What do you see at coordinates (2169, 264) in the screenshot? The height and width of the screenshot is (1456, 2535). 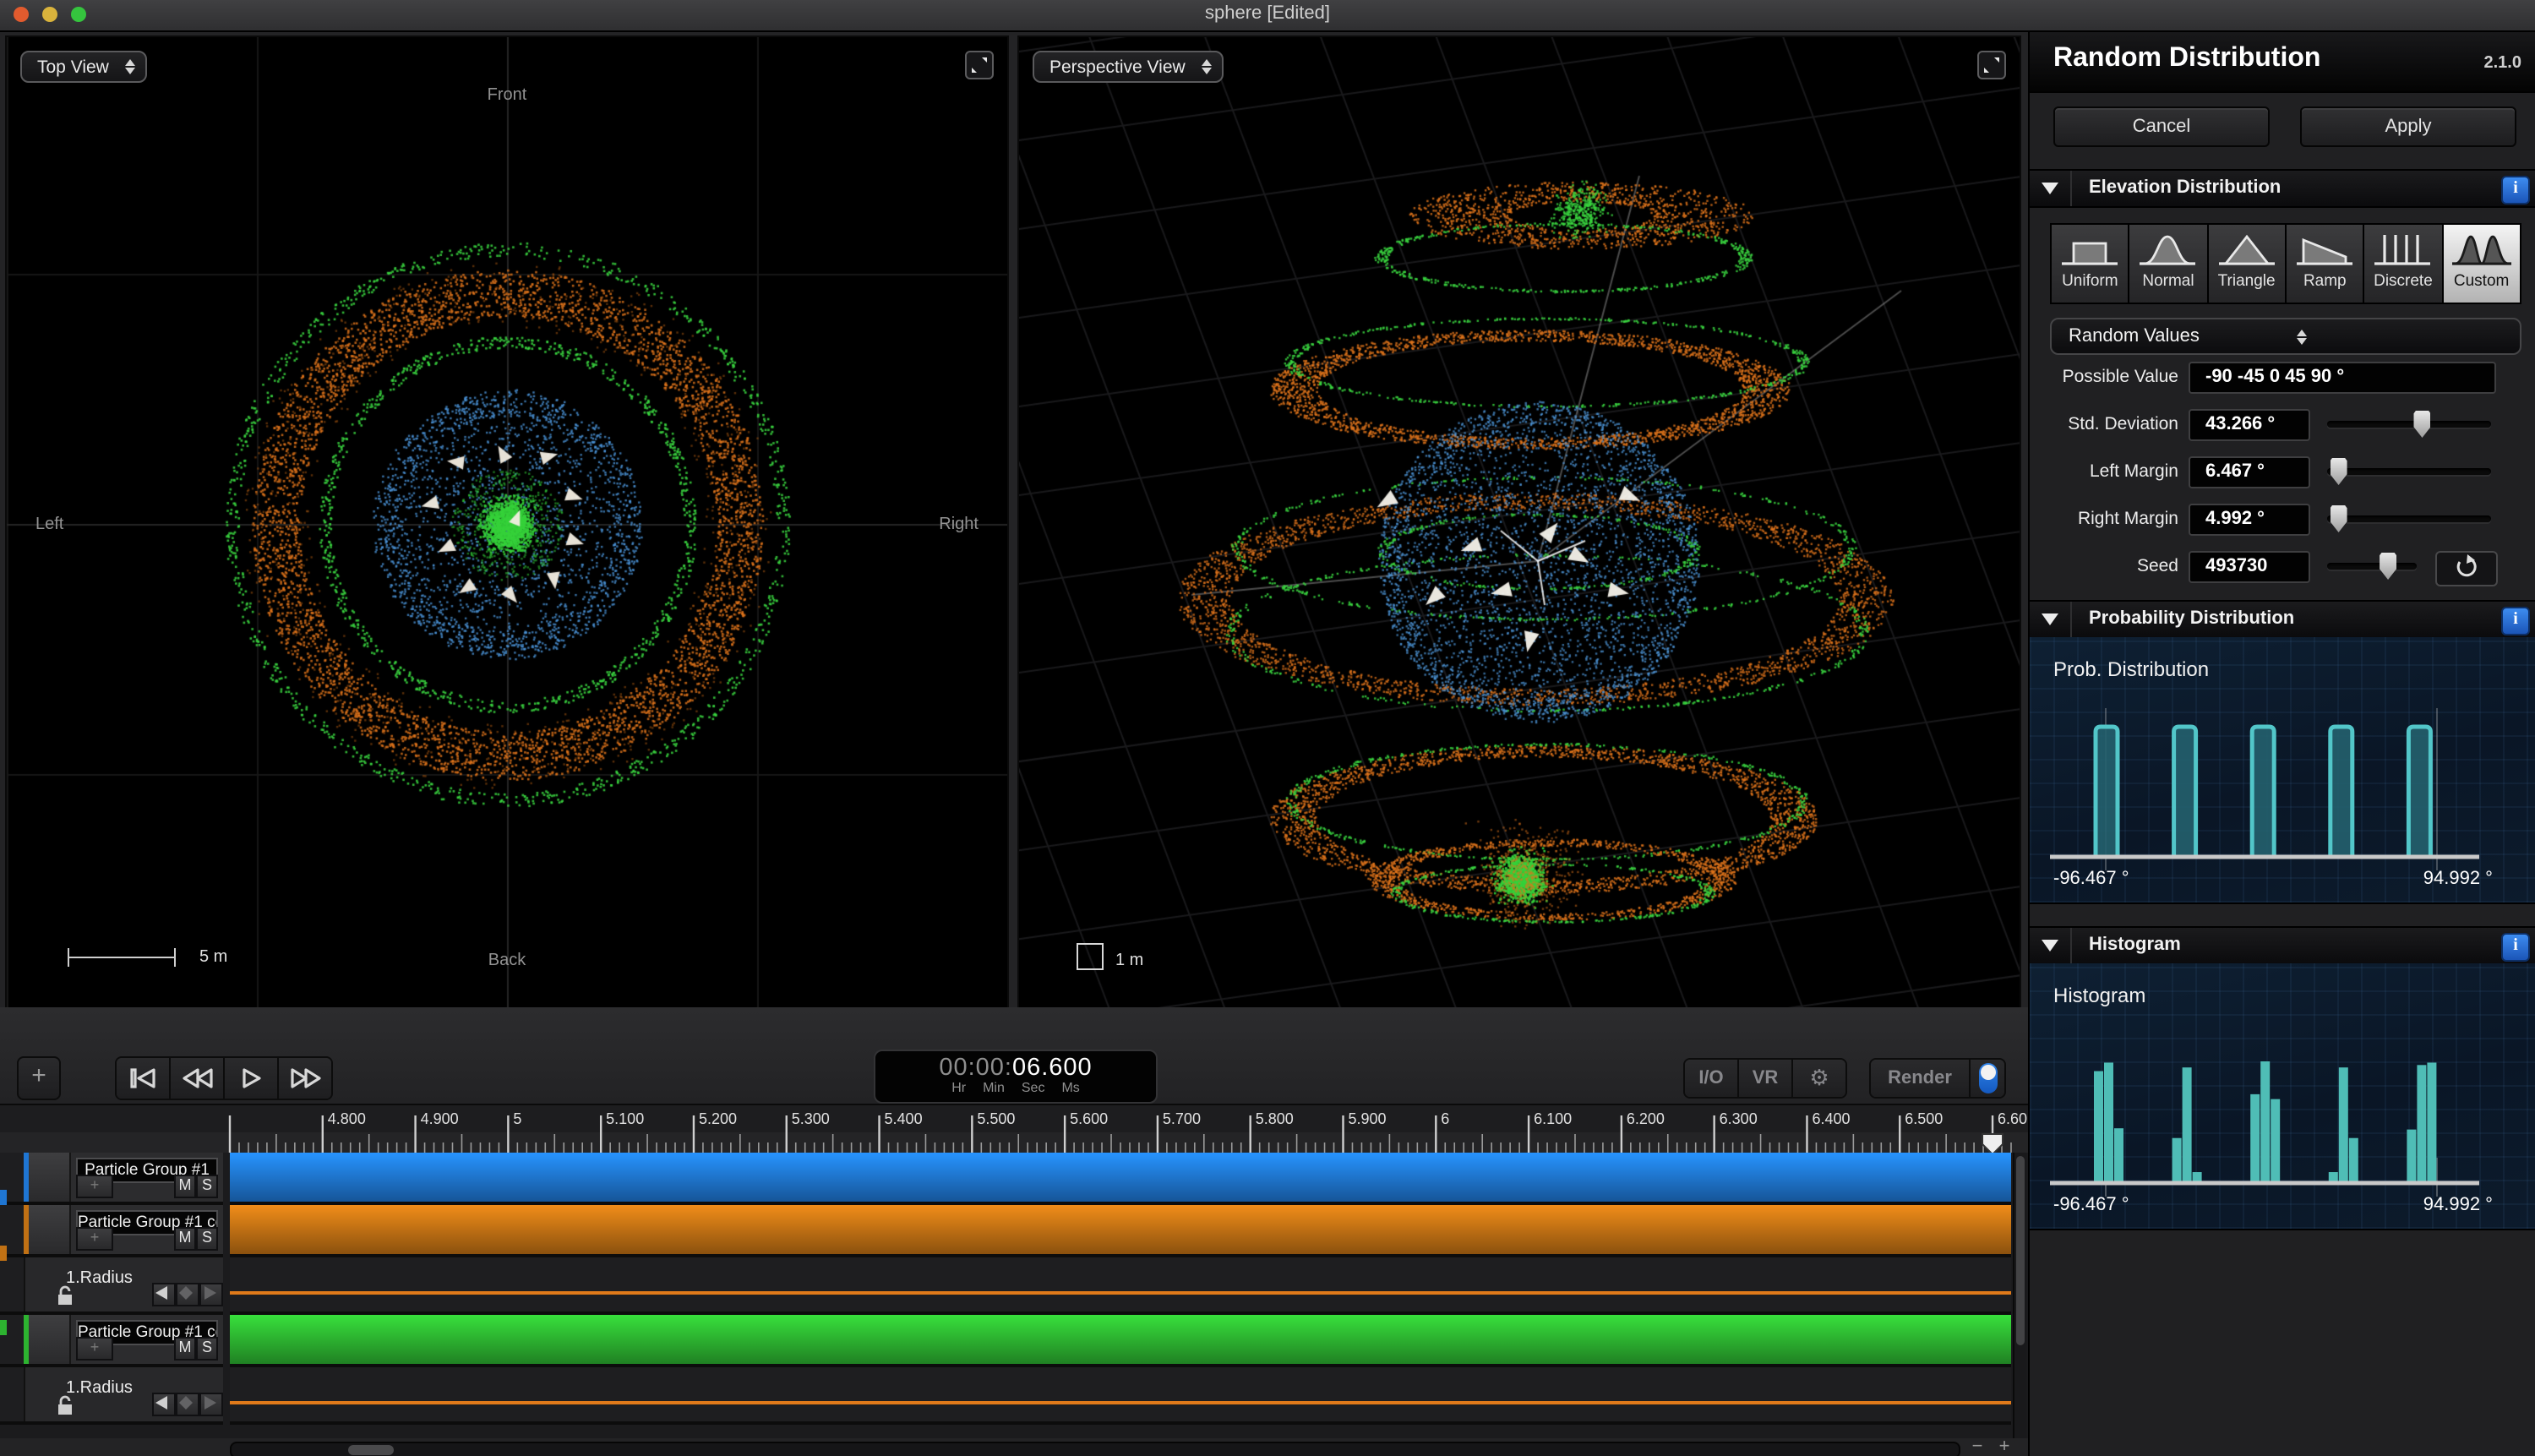 I see `dist-mode-normal-button: Normal` at bounding box center [2169, 264].